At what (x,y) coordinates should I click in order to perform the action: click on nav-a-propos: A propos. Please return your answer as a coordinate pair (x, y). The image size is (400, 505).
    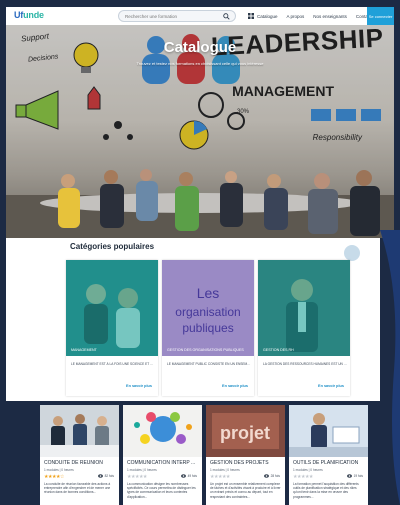
    Looking at the image, I should click on (296, 16).